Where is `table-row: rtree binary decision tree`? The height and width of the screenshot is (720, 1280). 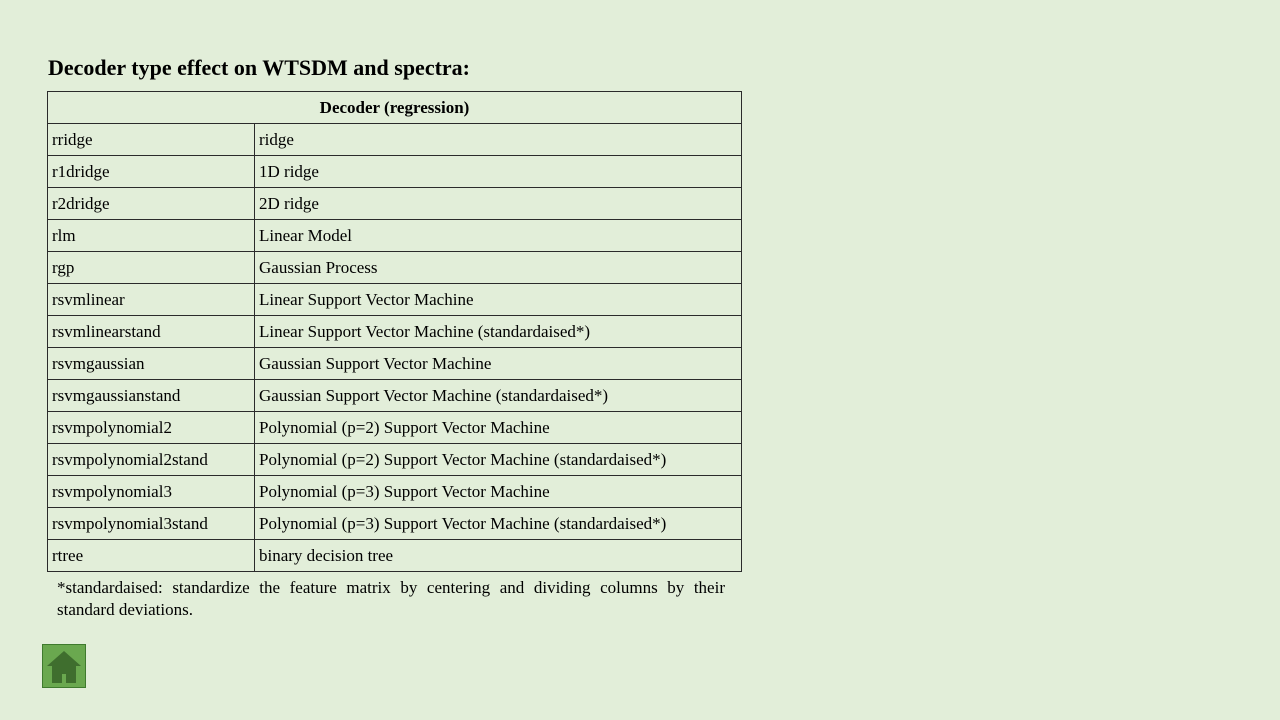
table-row: rtree binary decision tree is located at coordinates (394, 555).